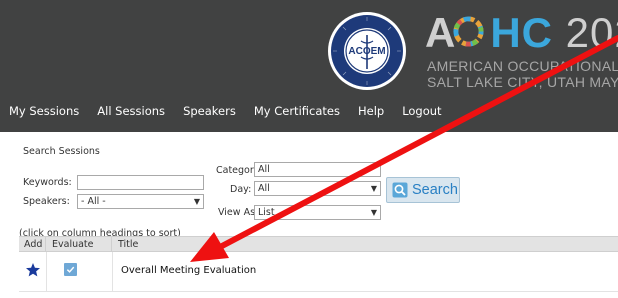 Image resolution: width=618 pixels, height=298 pixels. I want to click on colored-ring-icon, so click(468, 31).